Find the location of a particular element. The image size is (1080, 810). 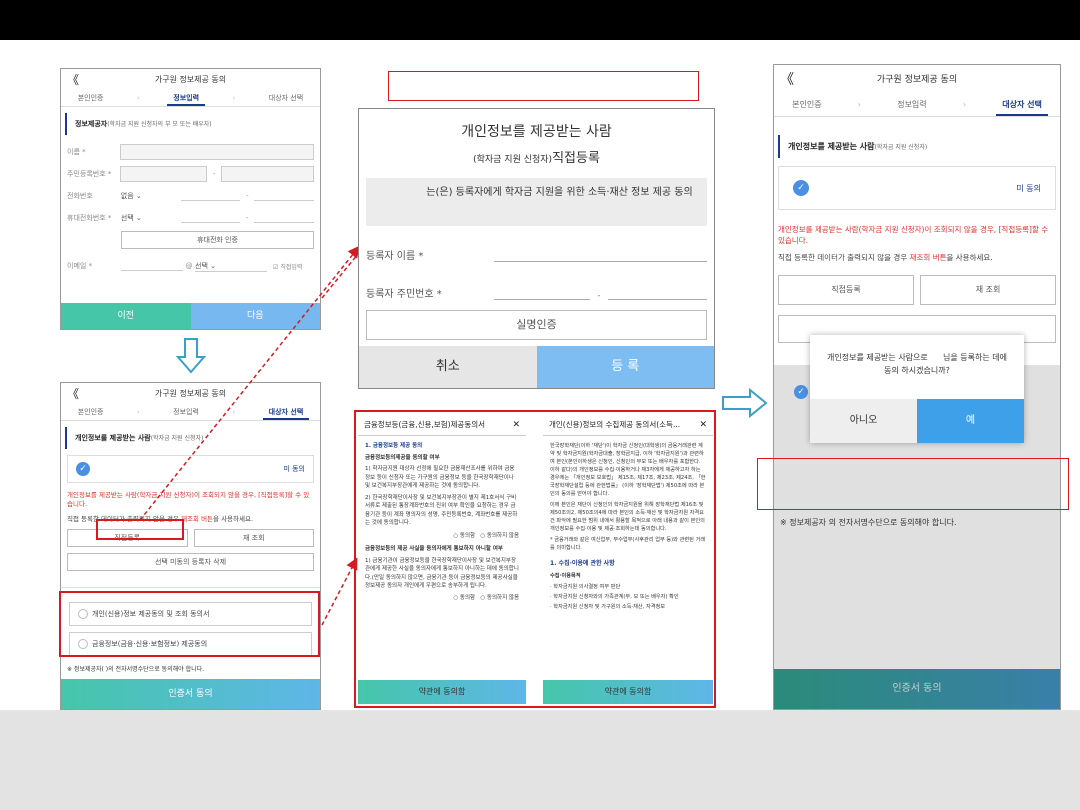

terms-heading: 1. 수집·이용에 관한 사항 is located at coordinates (582, 563).